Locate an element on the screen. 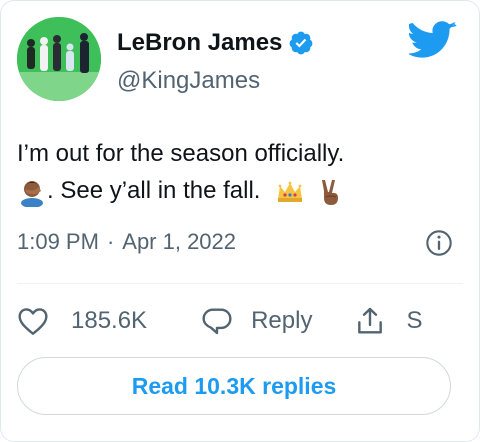 The image size is (480, 442). reply-button: Reply is located at coordinates (256, 321).